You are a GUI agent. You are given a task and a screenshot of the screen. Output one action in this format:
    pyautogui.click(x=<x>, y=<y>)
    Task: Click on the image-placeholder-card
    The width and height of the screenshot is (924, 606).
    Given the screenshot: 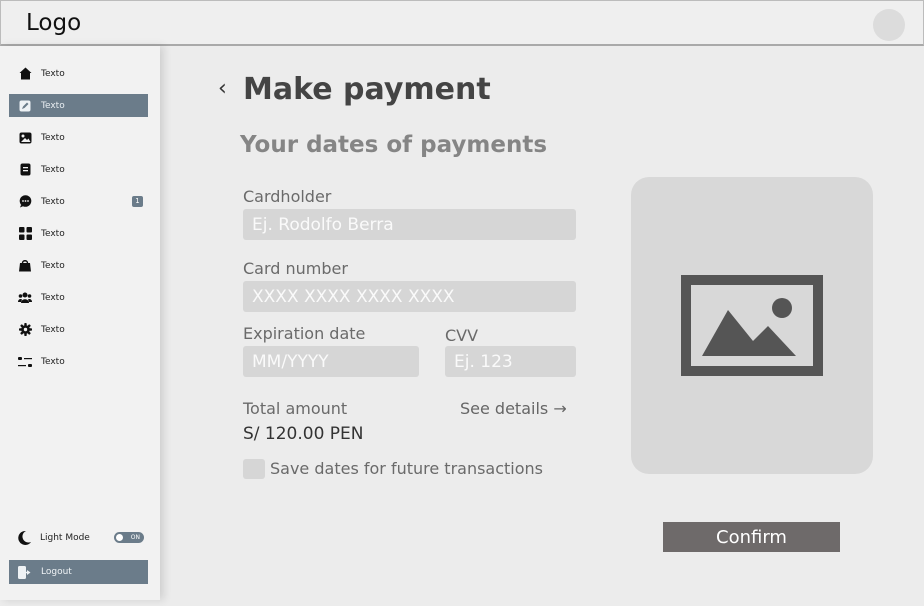 What is the action you would take?
    pyautogui.click(x=752, y=325)
    